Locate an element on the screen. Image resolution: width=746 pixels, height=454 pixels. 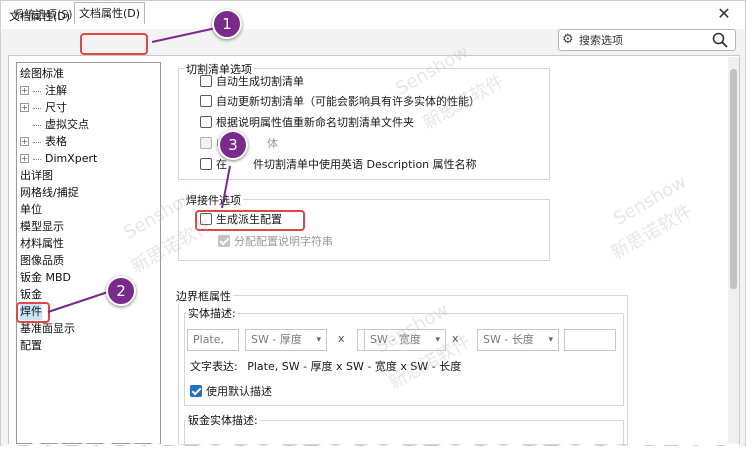
length-dropdown: SW - 长度 ▾ is located at coordinates (518, 340).